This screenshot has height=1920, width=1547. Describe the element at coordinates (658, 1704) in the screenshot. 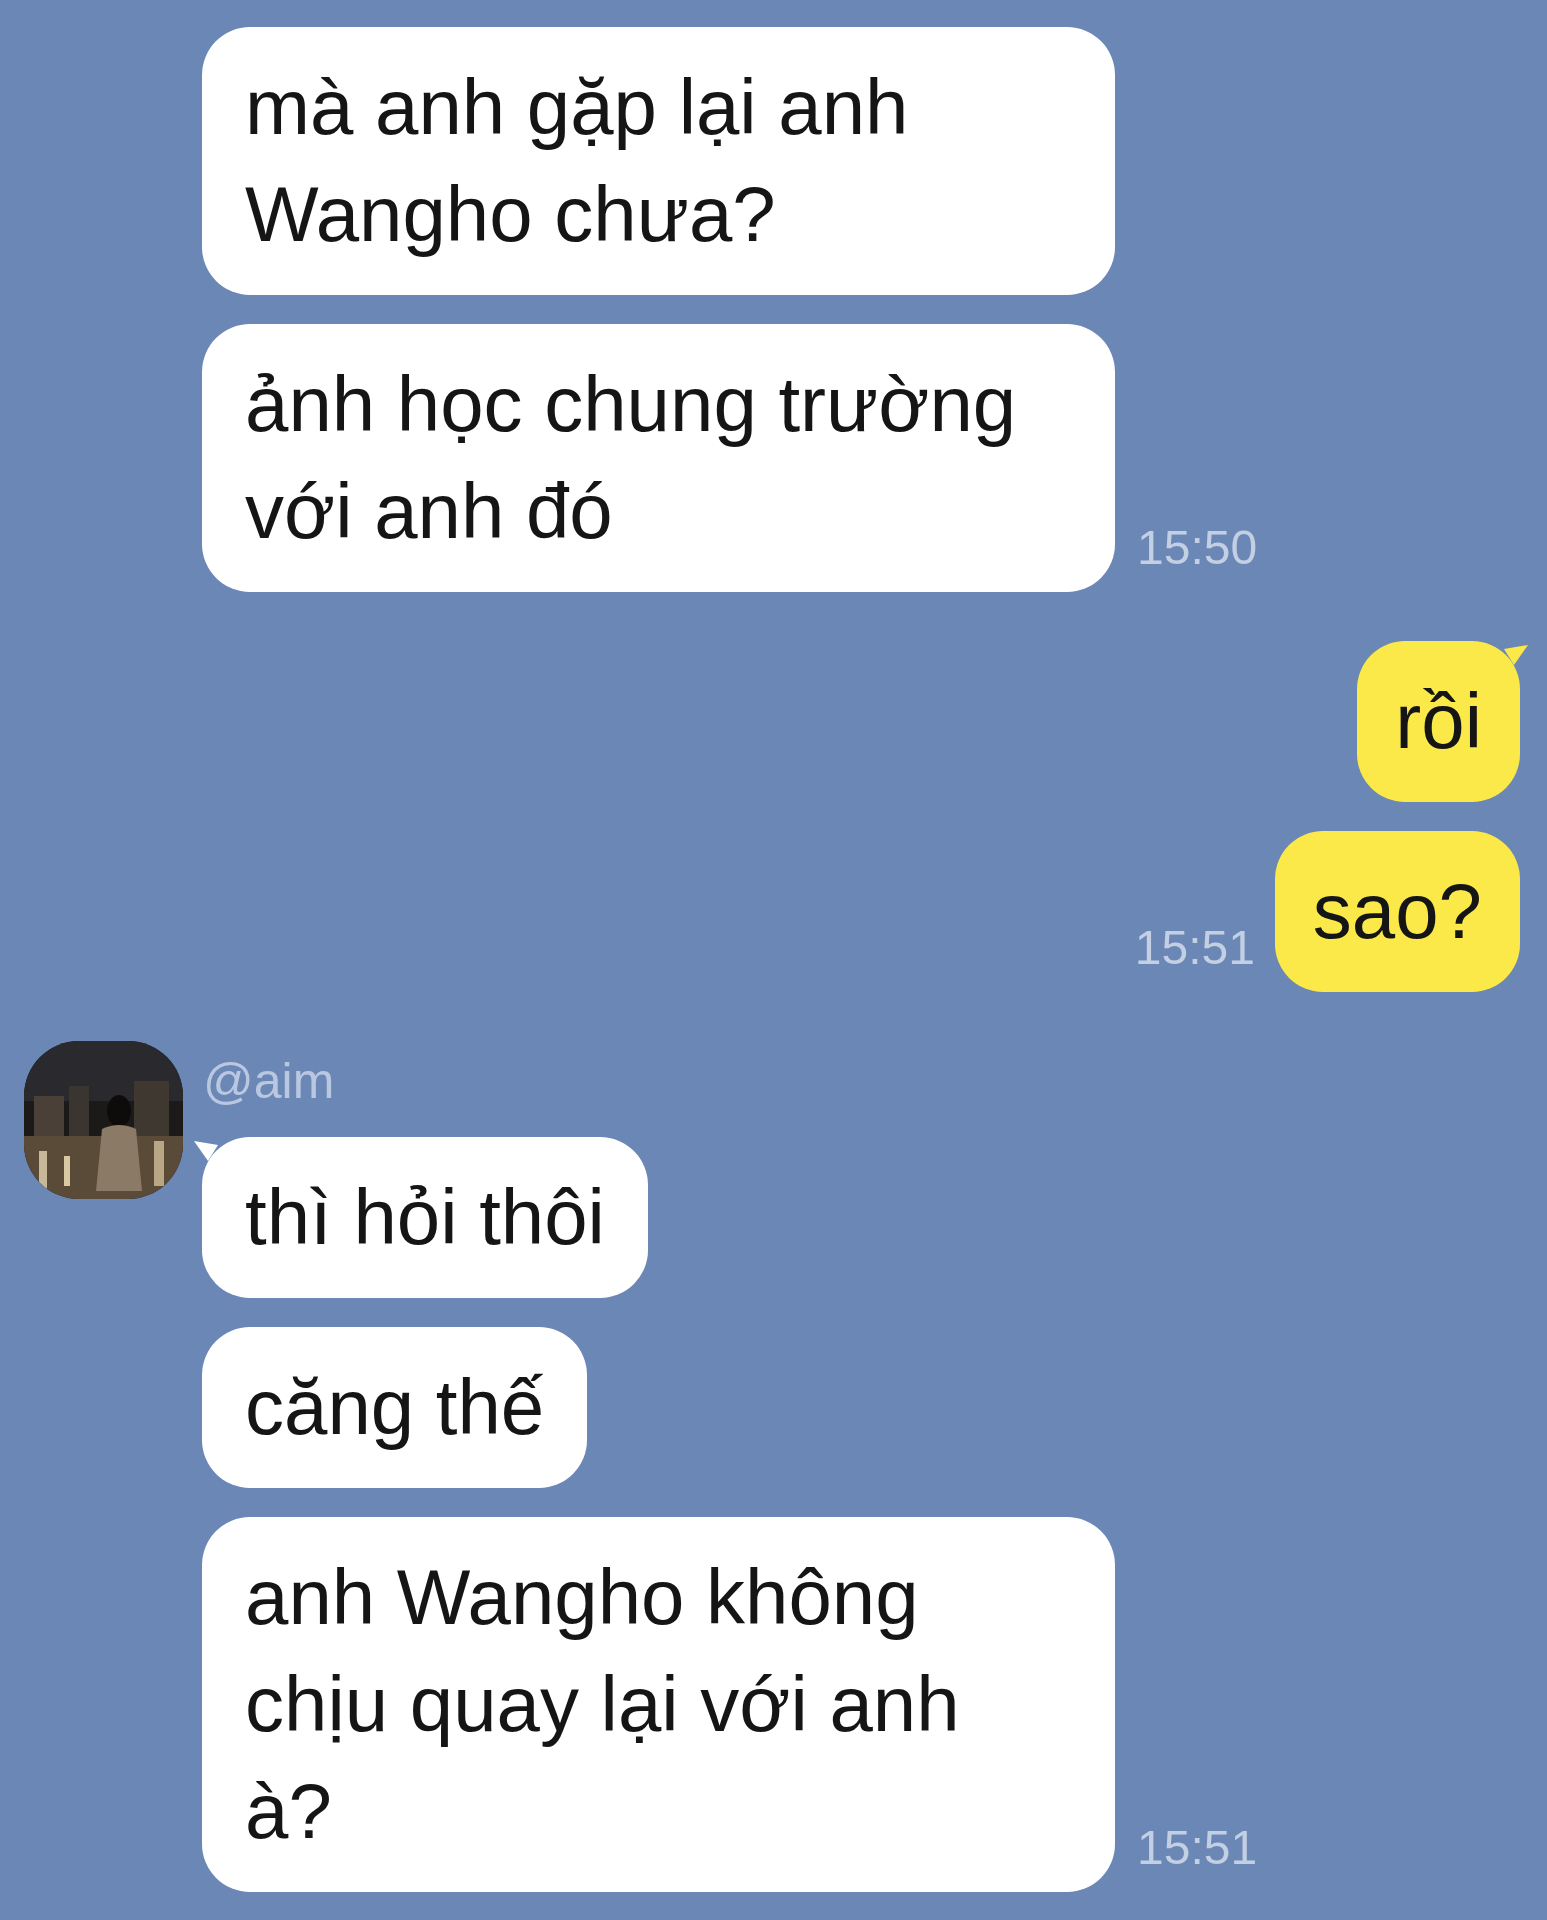

I see `message-bubble: anh Wangho không chịu quay lại với anh à?` at that location.